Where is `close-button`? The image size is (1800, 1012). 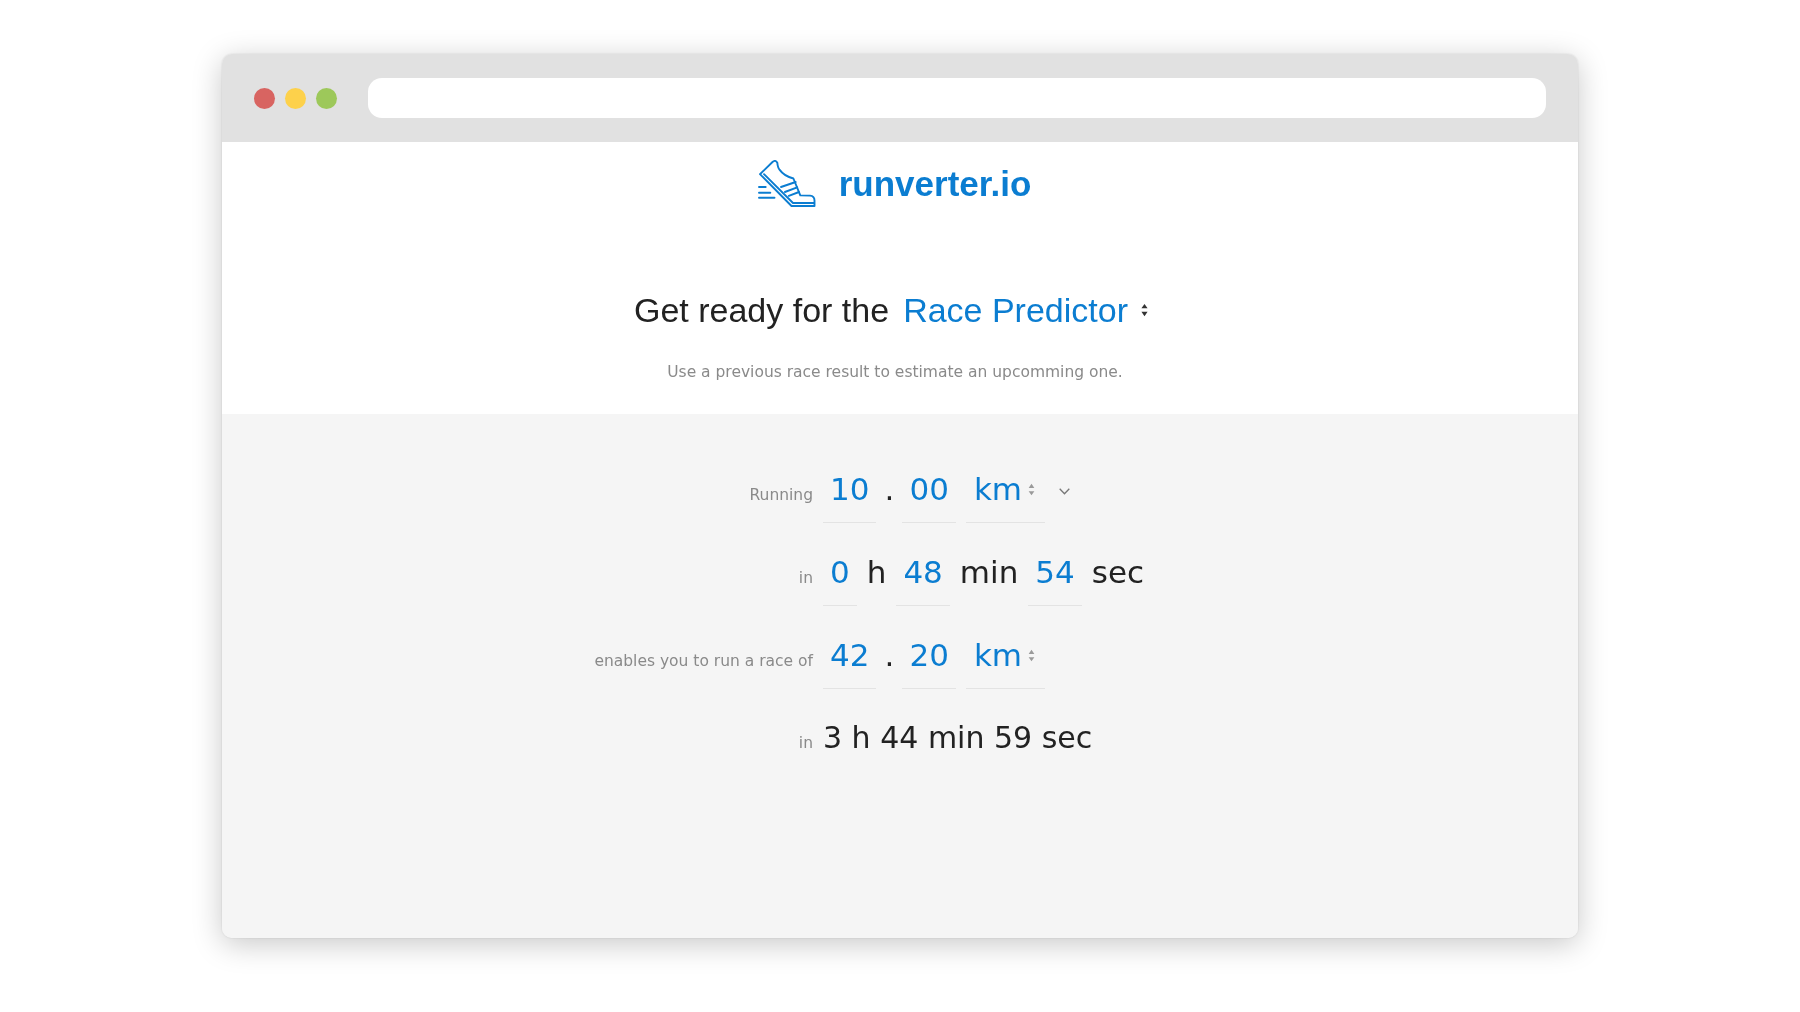
close-button is located at coordinates (264, 98).